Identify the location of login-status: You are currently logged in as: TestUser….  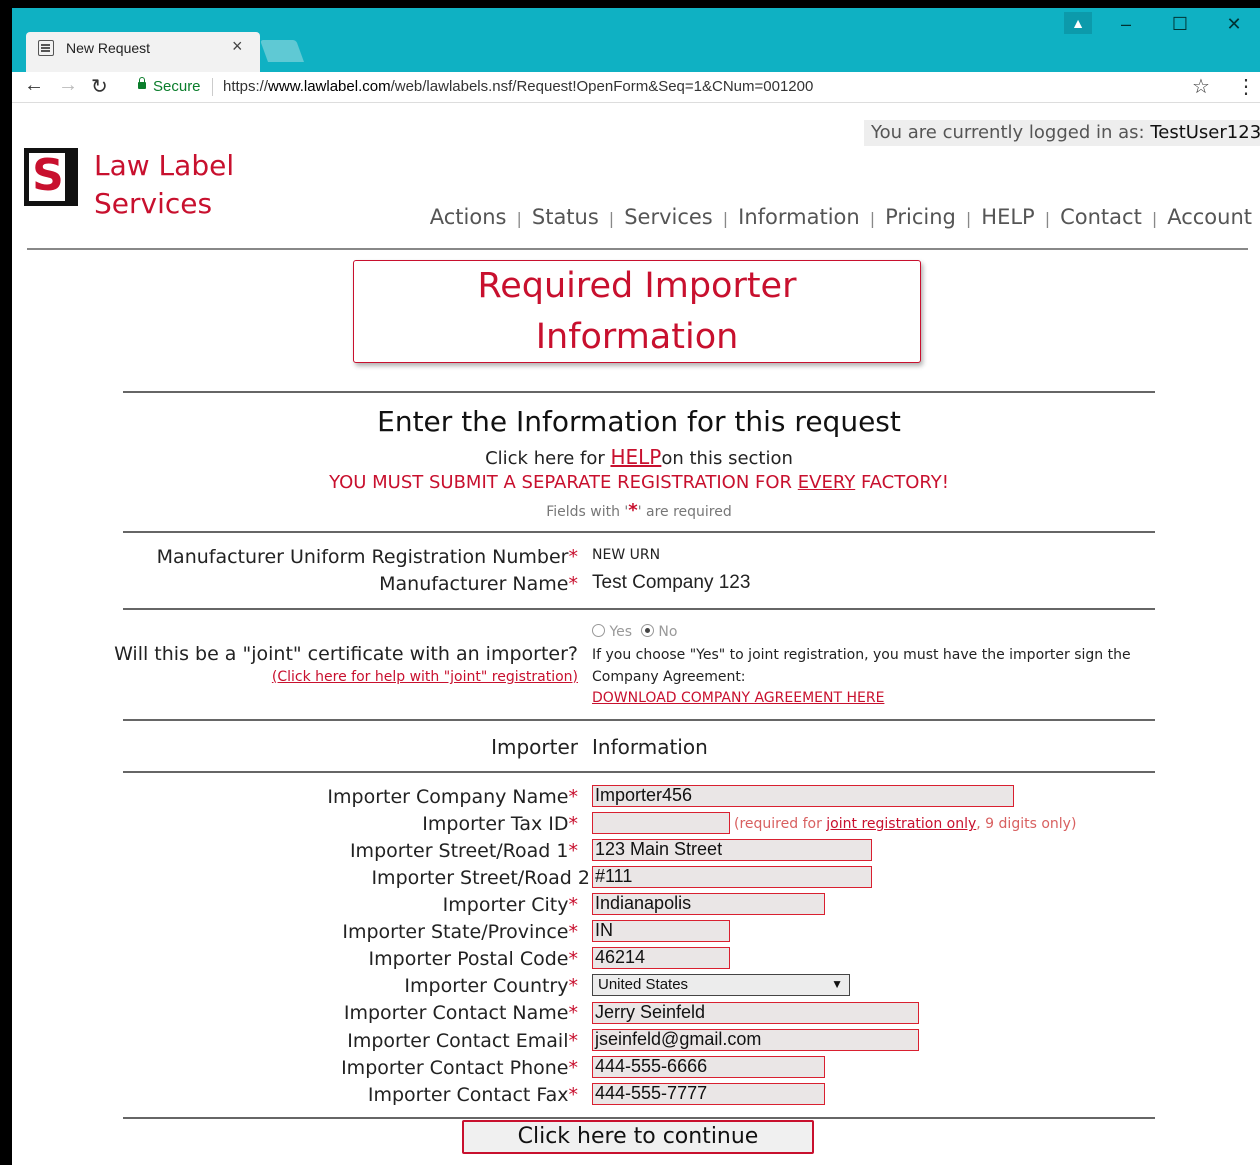
(1062, 133).